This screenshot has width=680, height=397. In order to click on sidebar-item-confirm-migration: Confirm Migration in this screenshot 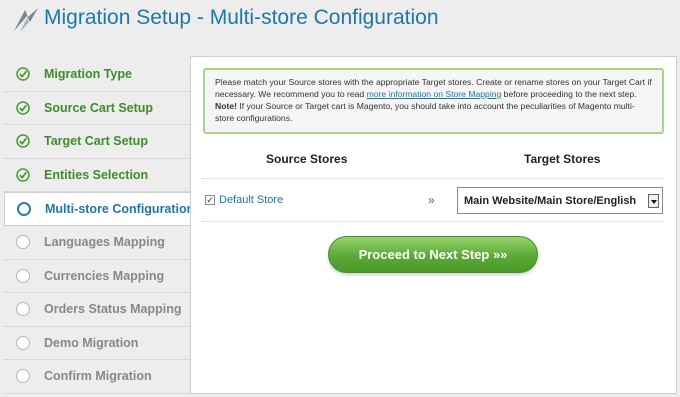, I will do `click(97, 377)`.